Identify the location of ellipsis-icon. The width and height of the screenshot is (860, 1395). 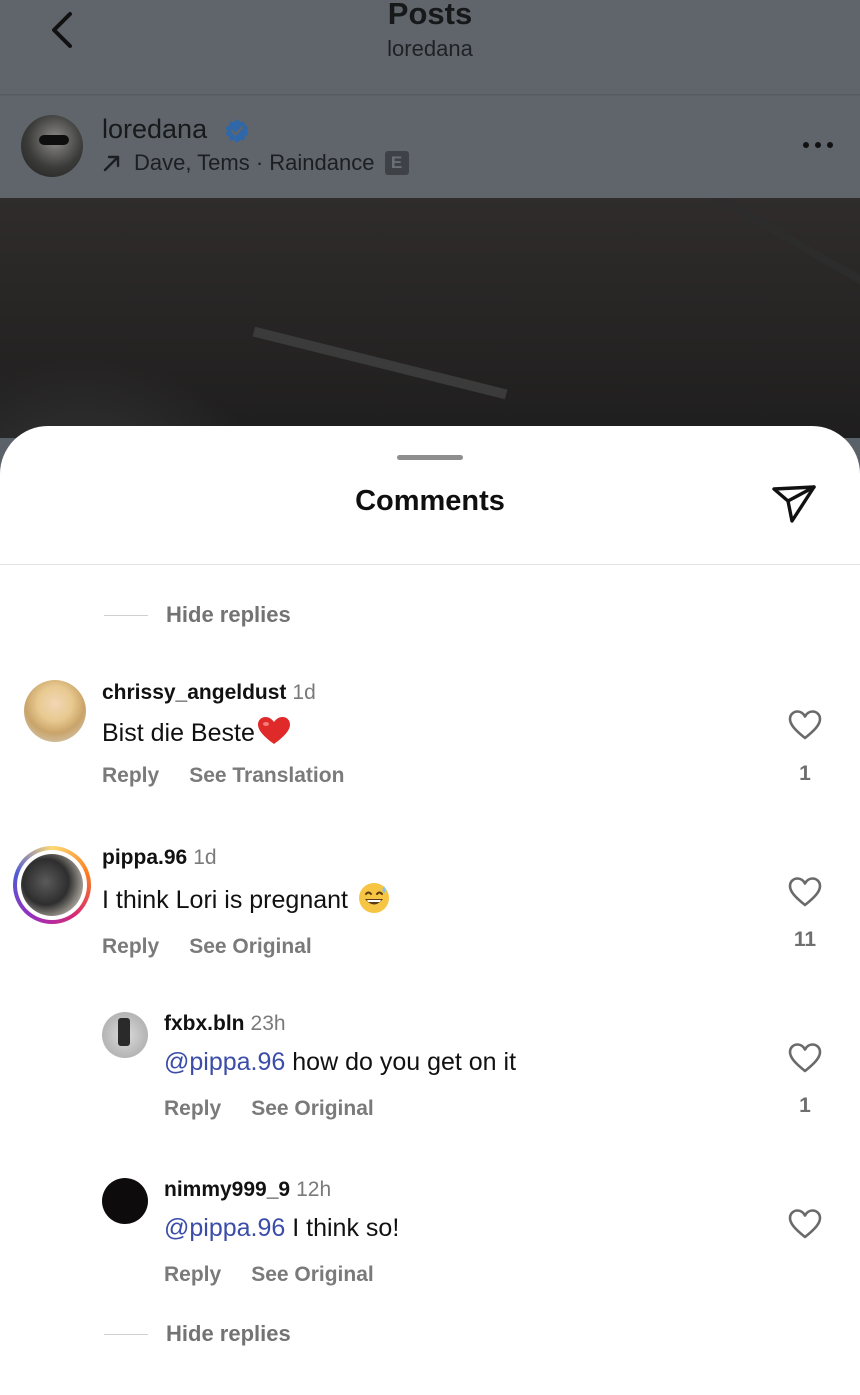
(818, 145).